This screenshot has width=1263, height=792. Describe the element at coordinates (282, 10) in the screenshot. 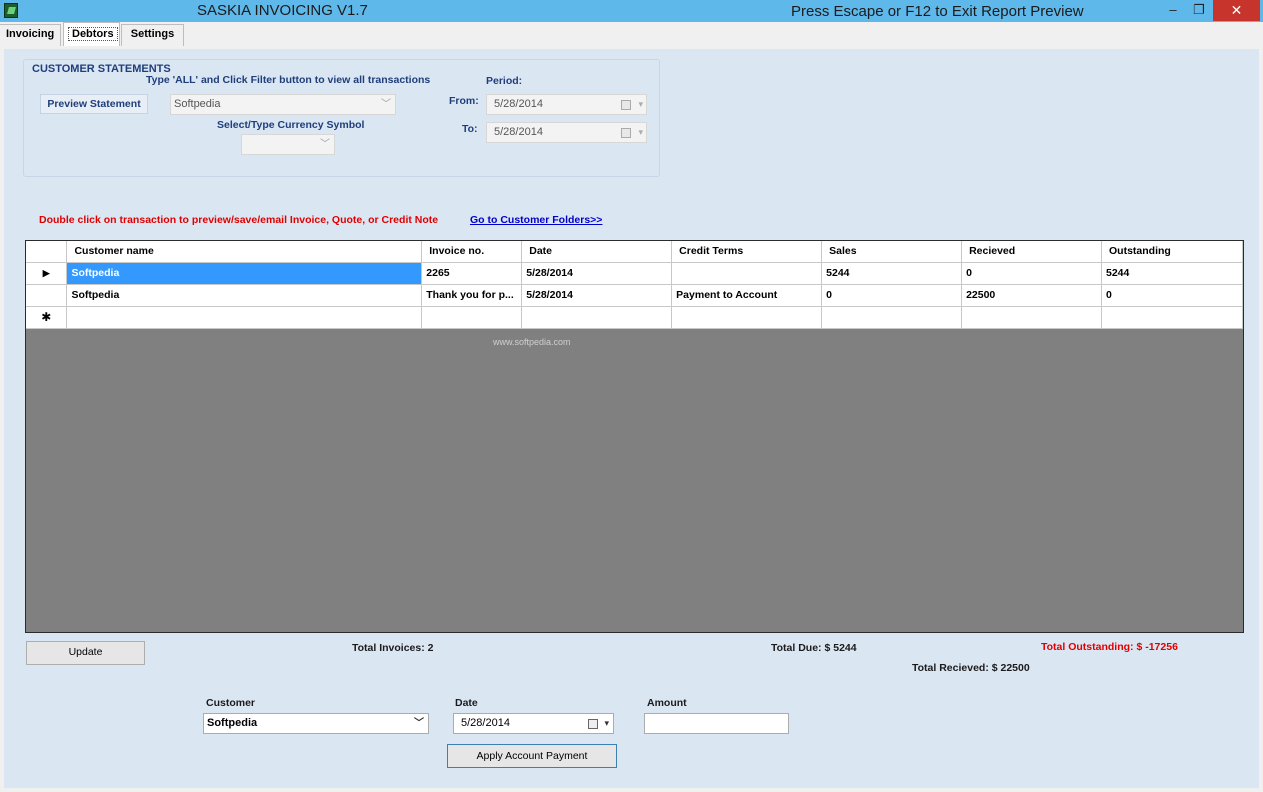

I see `window-title: SASKIA INVOICING V1.7` at that location.